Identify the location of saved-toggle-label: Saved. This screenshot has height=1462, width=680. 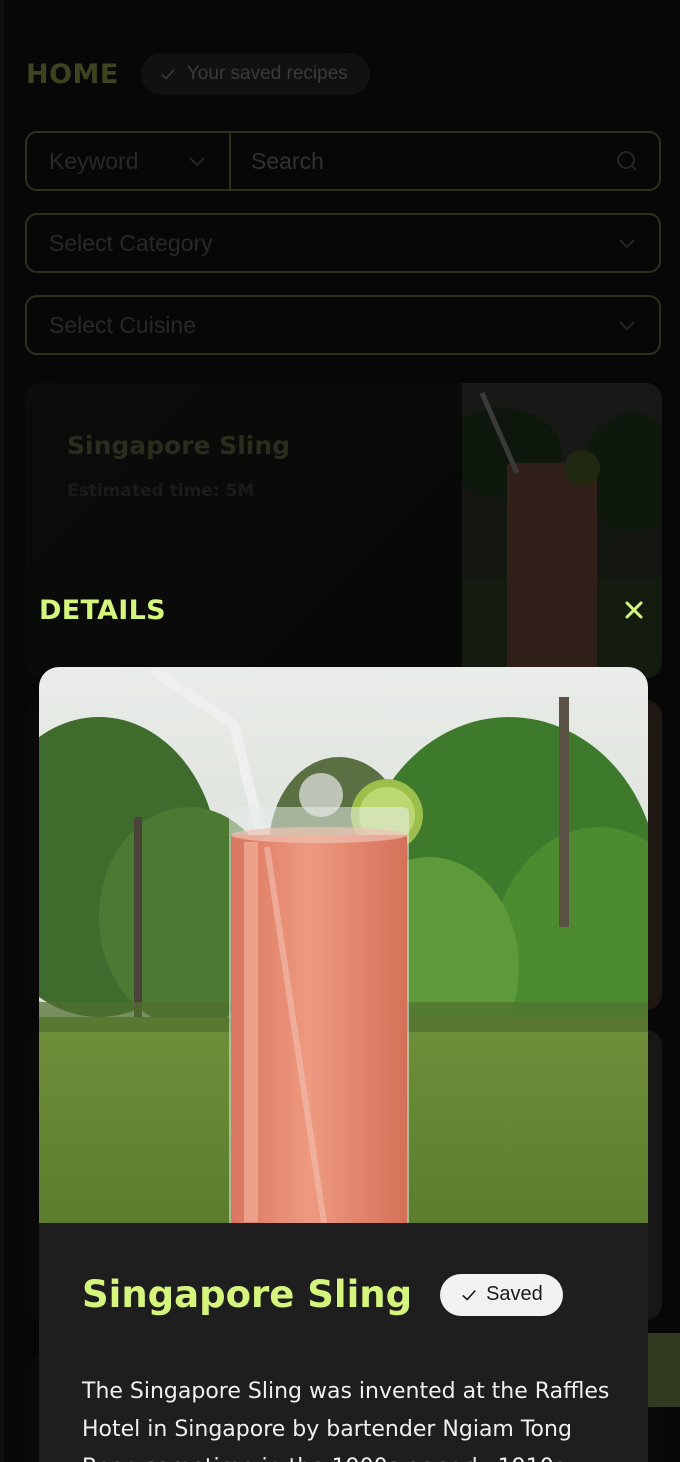
(514, 1294).